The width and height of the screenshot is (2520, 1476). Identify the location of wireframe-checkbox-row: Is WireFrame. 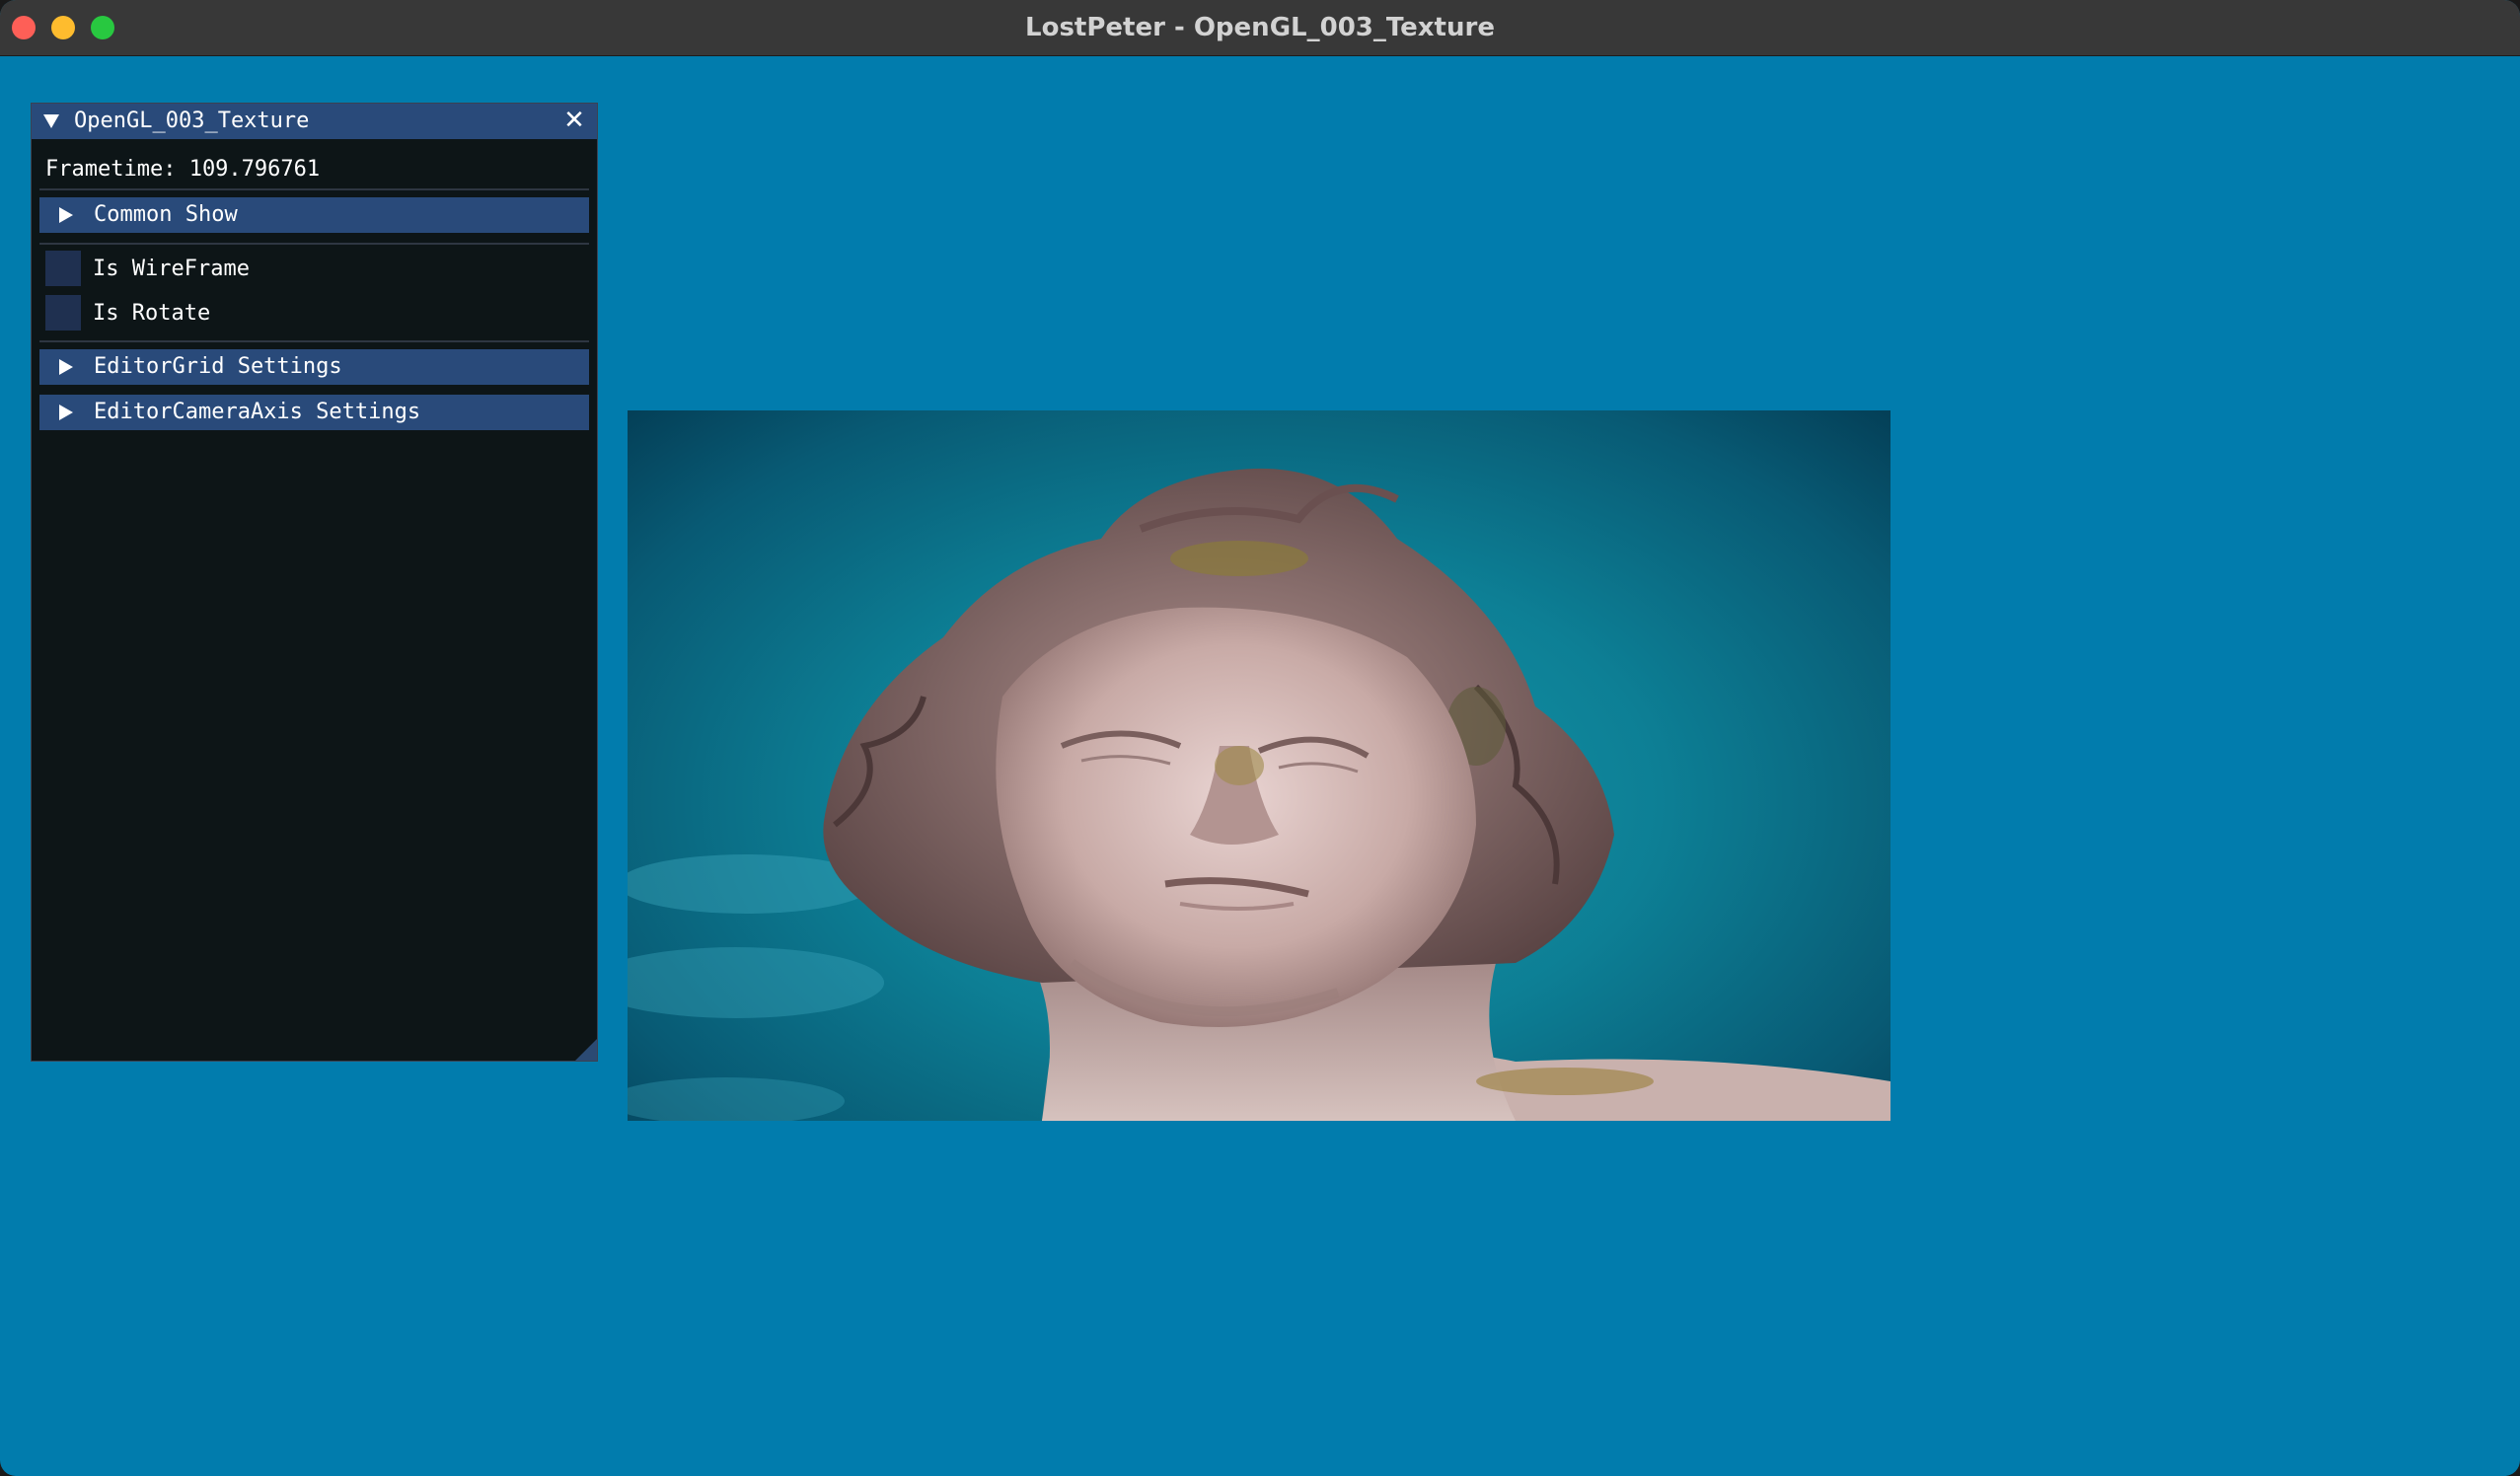
(311, 268).